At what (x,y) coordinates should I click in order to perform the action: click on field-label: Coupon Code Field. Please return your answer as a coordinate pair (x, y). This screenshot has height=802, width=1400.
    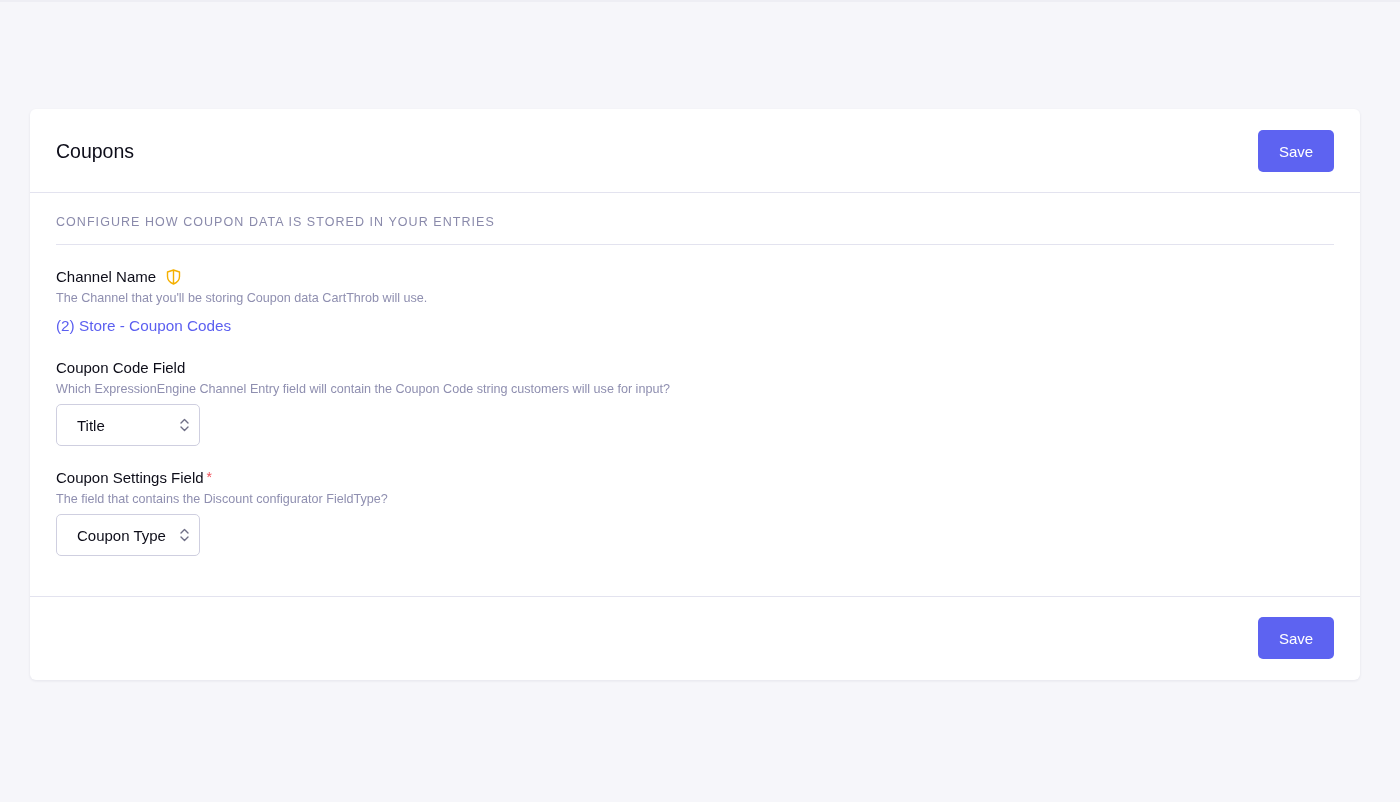
    Looking at the image, I should click on (121, 368).